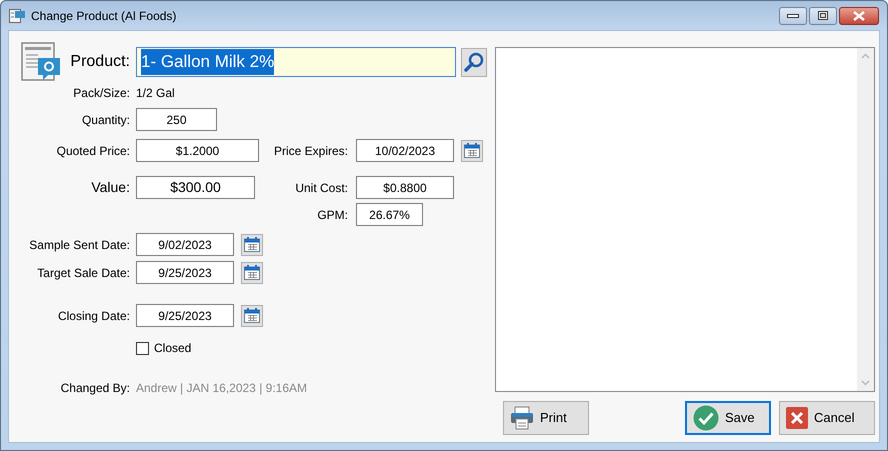  Describe the element at coordinates (100, 62) in the screenshot. I see `product-label: Product:` at that location.